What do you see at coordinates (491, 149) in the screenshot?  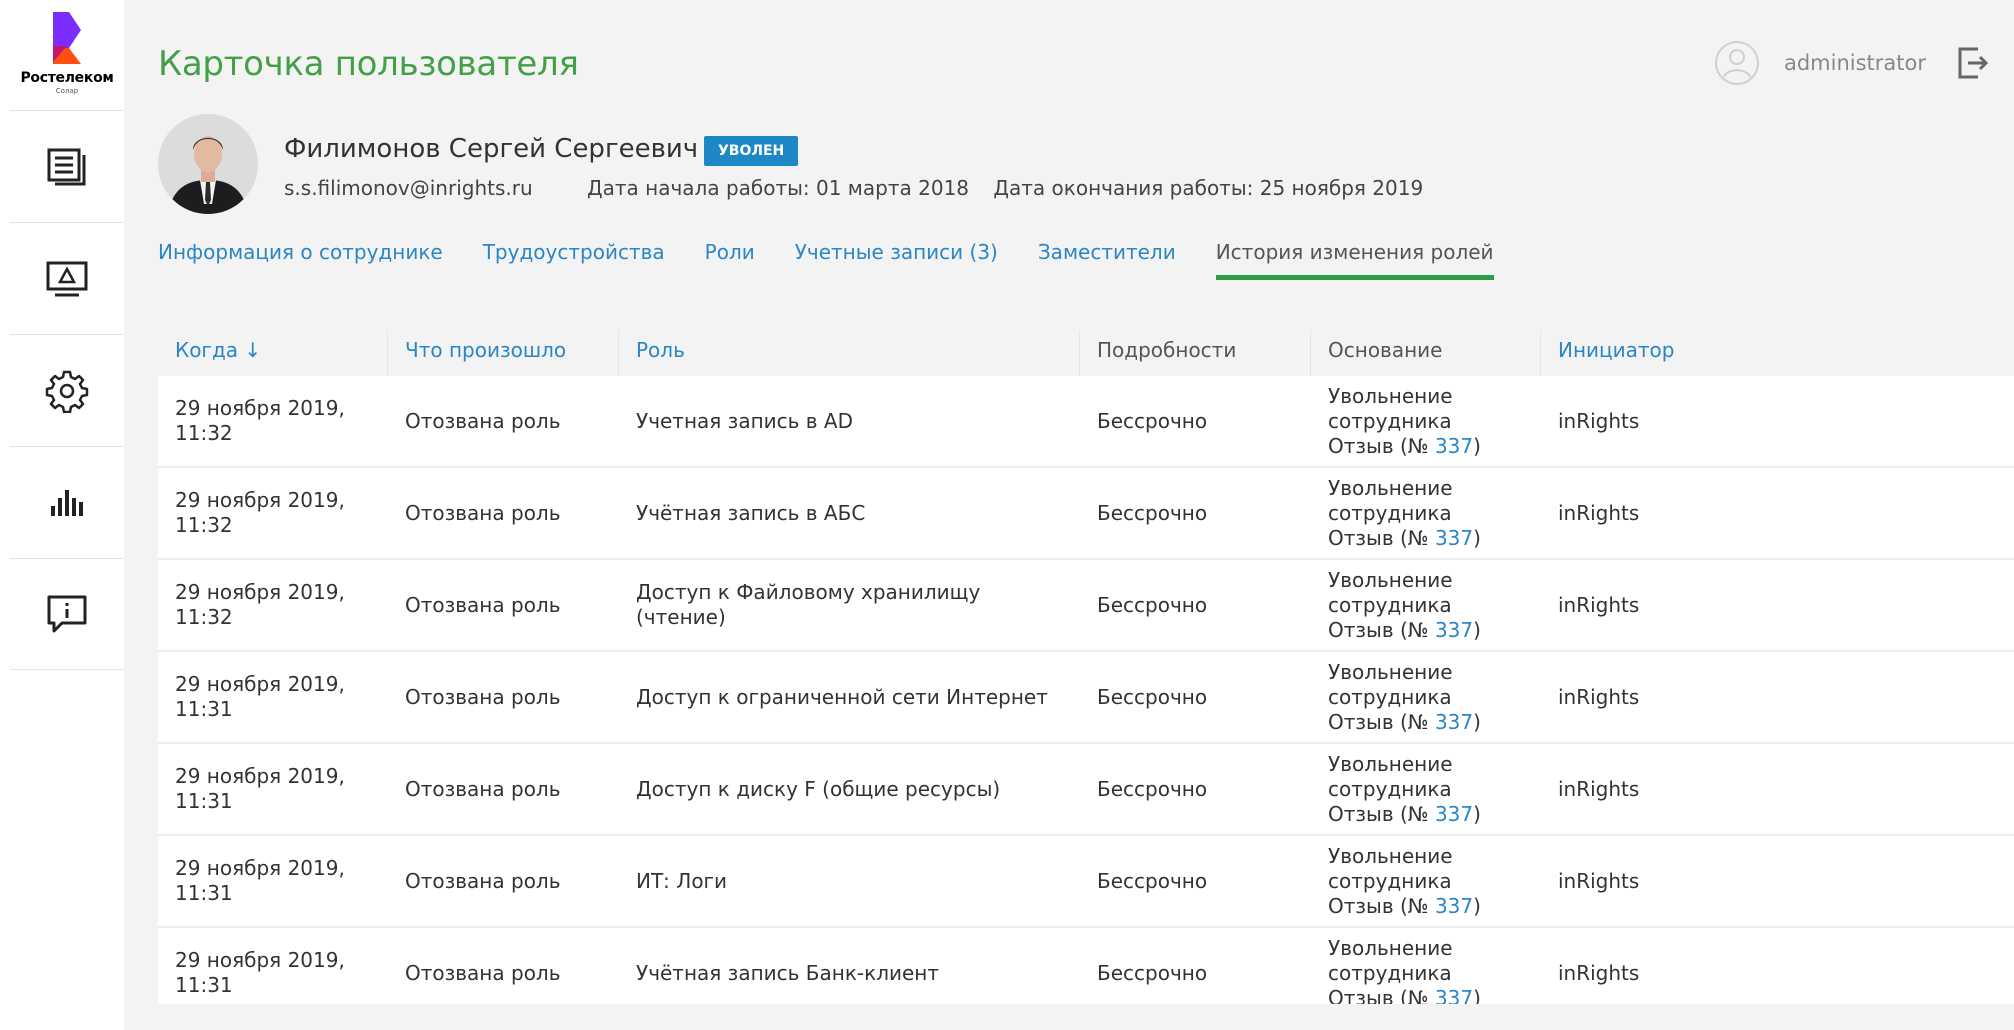 I see `profile-full-name: Филимонов Сергей Сергеевич` at bounding box center [491, 149].